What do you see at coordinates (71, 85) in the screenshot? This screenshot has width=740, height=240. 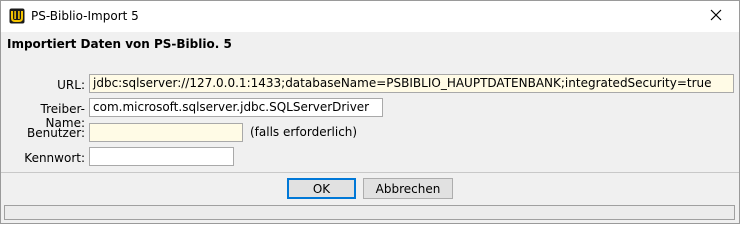 I see `url-label: URL:` at bounding box center [71, 85].